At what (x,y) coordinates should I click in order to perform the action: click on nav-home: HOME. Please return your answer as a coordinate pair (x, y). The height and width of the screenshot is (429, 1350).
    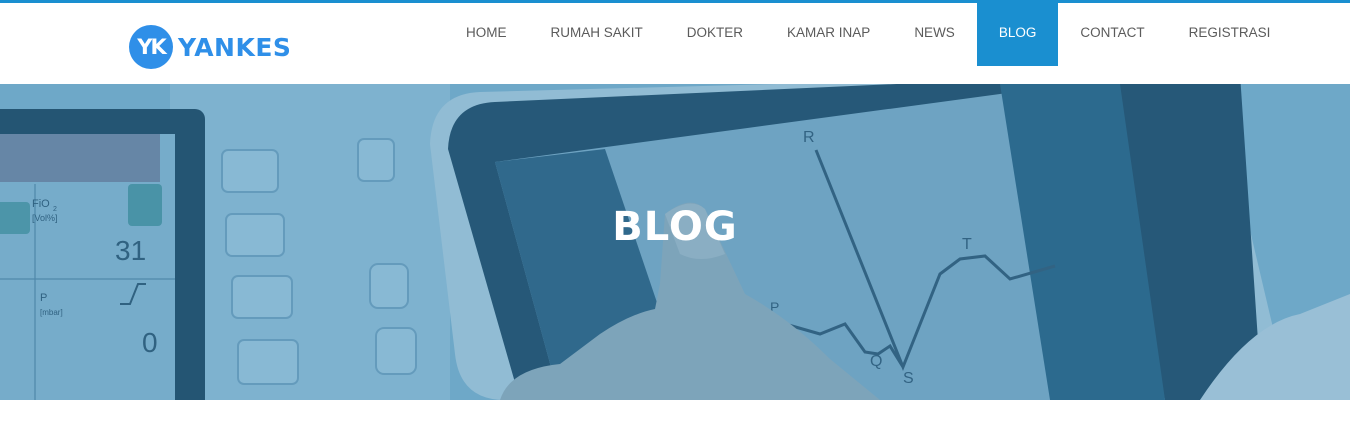
    Looking at the image, I should click on (486, 34).